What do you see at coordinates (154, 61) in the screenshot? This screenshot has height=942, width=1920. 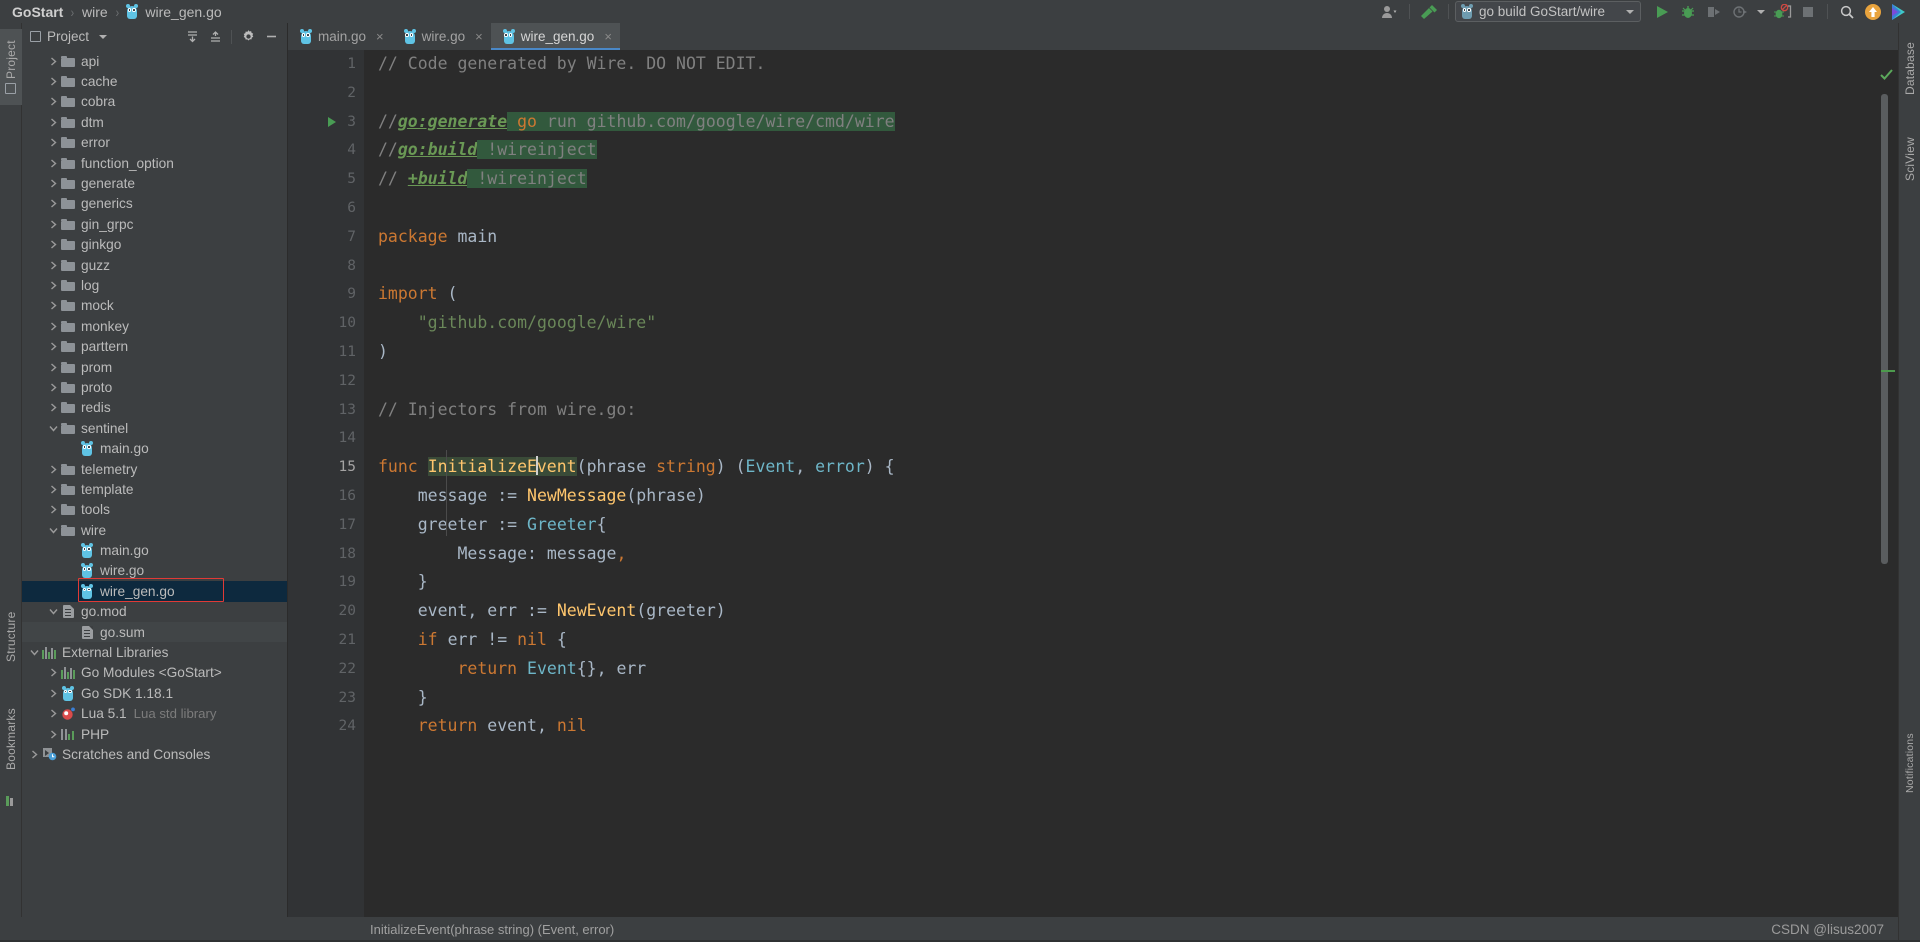 I see `tree-folder-row: api` at bounding box center [154, 61].